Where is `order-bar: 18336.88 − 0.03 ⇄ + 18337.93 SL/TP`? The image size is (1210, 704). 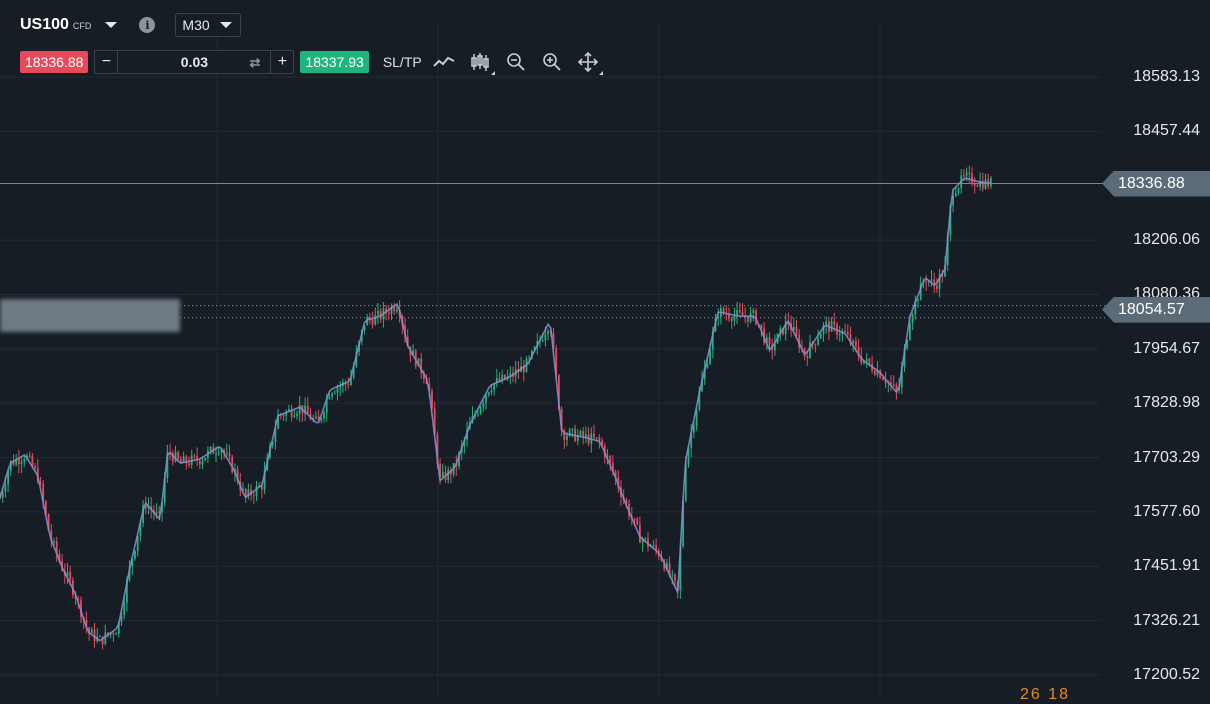 order-bar: 18336.88 − 0.03 ⇄ + 18337.93 SL/TP is located at coordinates (311, 62).